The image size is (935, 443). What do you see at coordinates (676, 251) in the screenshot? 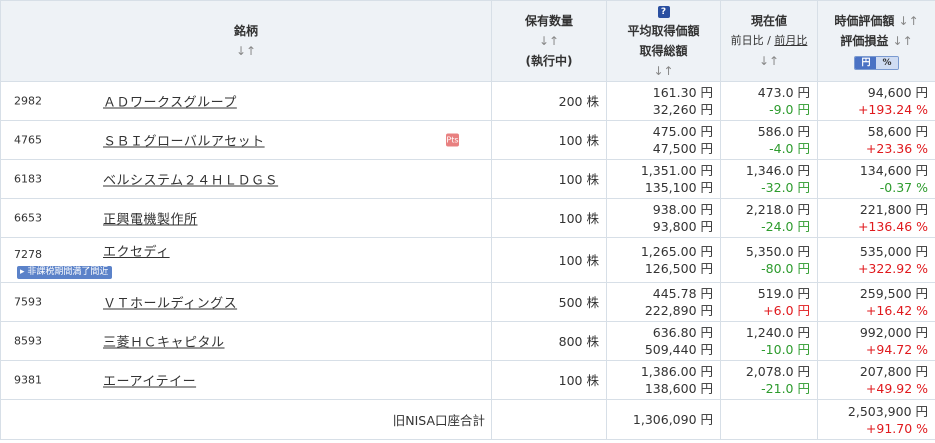
I see `avg-cost: 1,265.00 円` at bounding box center [676, 251].